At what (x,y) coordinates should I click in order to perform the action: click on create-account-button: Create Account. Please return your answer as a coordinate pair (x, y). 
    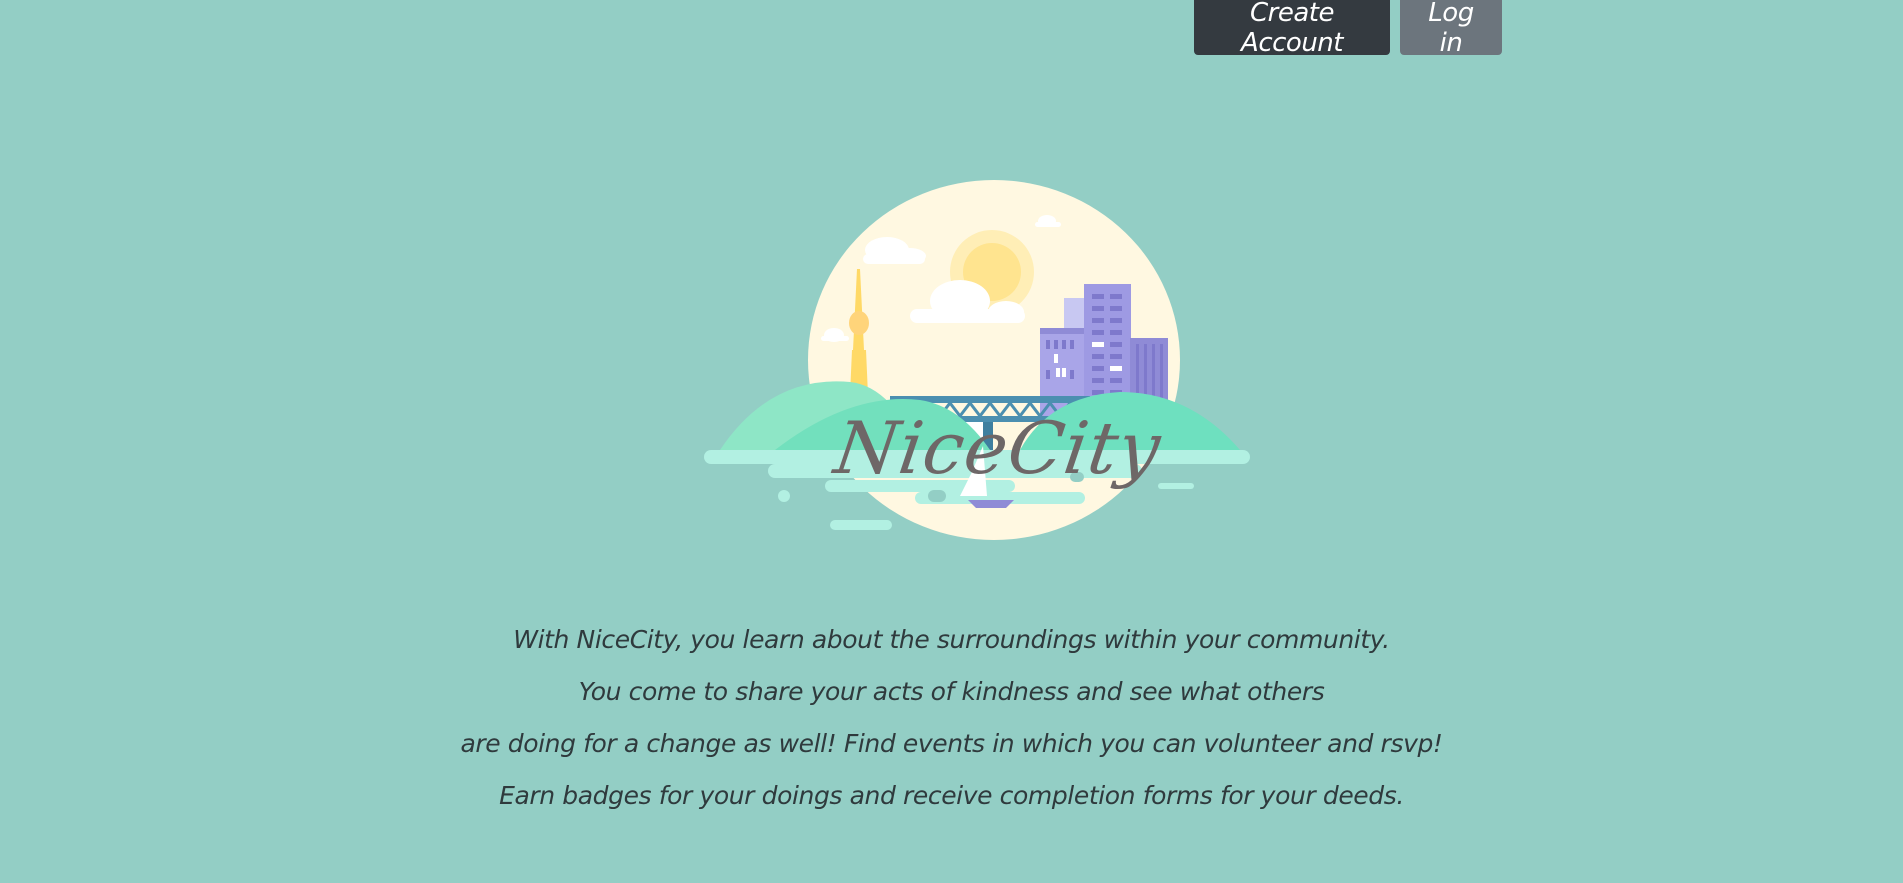
    Looking at the image, I should click on (1292, 29).